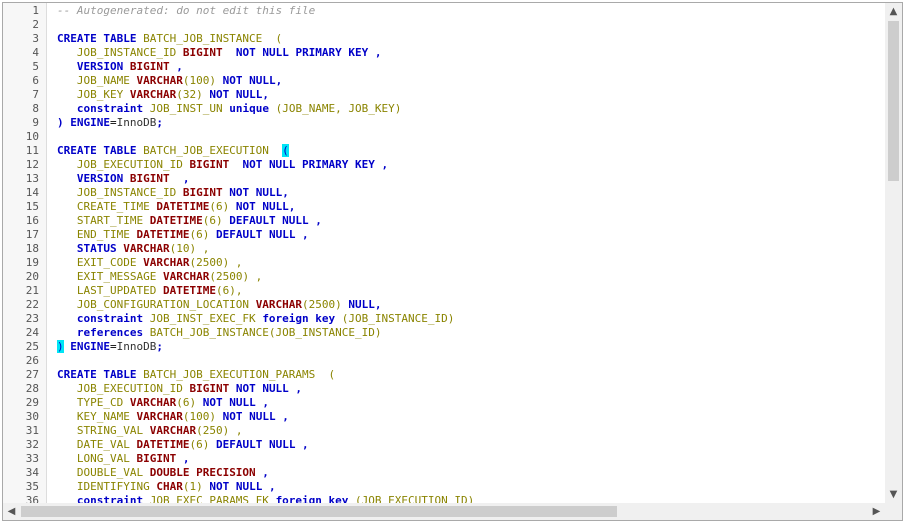 This screenshot has height=524, width=906. What do you see at coordinates (193, 94) in the screenshot?
I see `code-token-ident: (32)` at bounding box center [193, 94].